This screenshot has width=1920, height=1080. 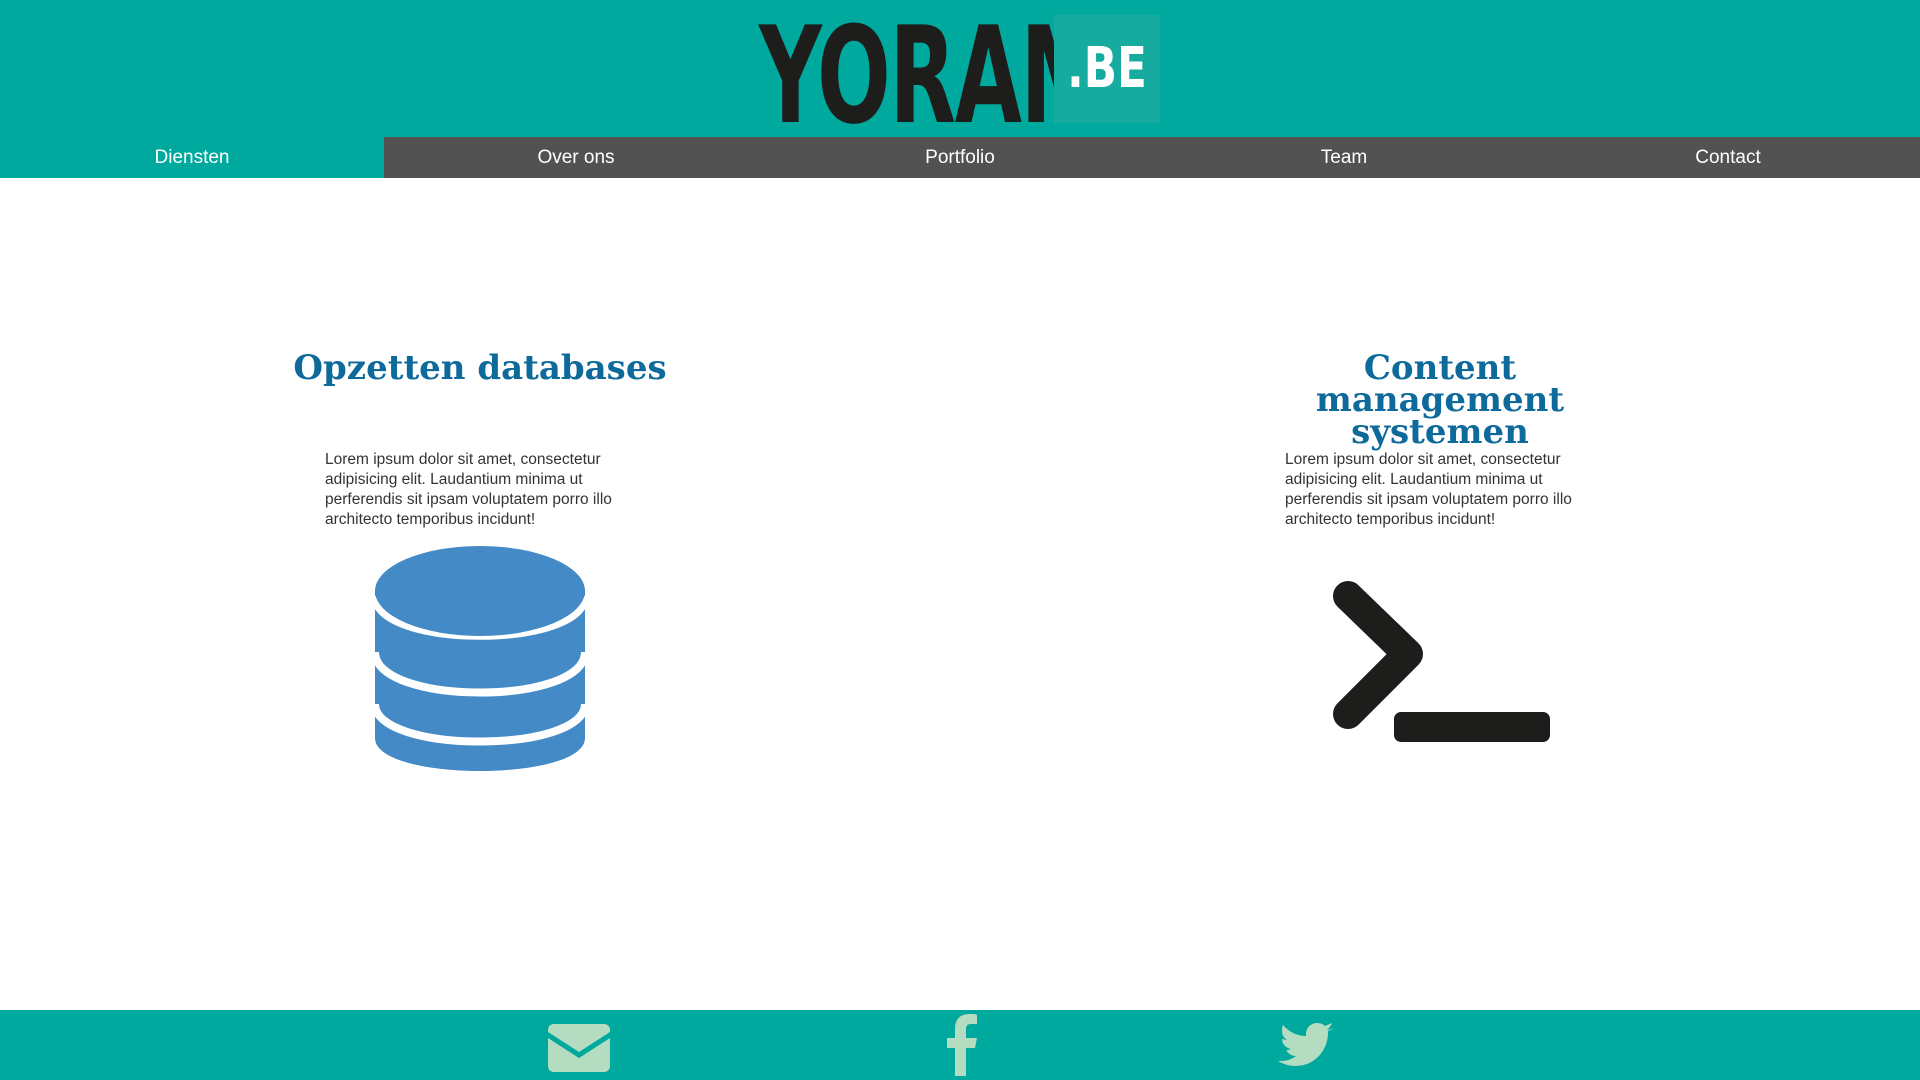 I want to click on logo: YORAM .BE, so click(x=959, y=77).